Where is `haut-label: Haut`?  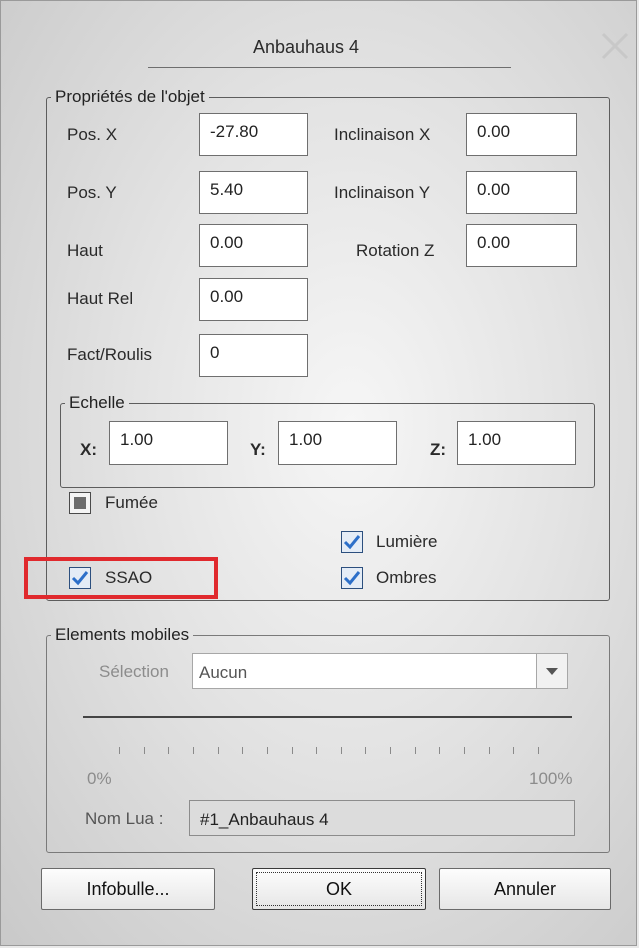 haut-label: Haut is located at coordinates (85, 250).